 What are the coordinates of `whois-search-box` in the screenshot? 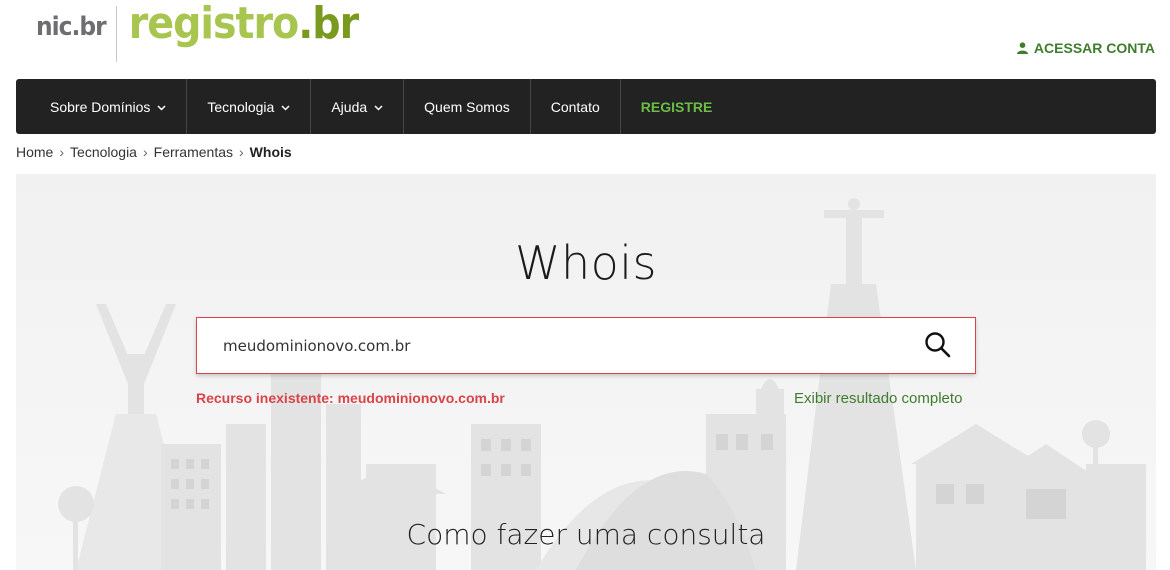 It's located at (586, 345).